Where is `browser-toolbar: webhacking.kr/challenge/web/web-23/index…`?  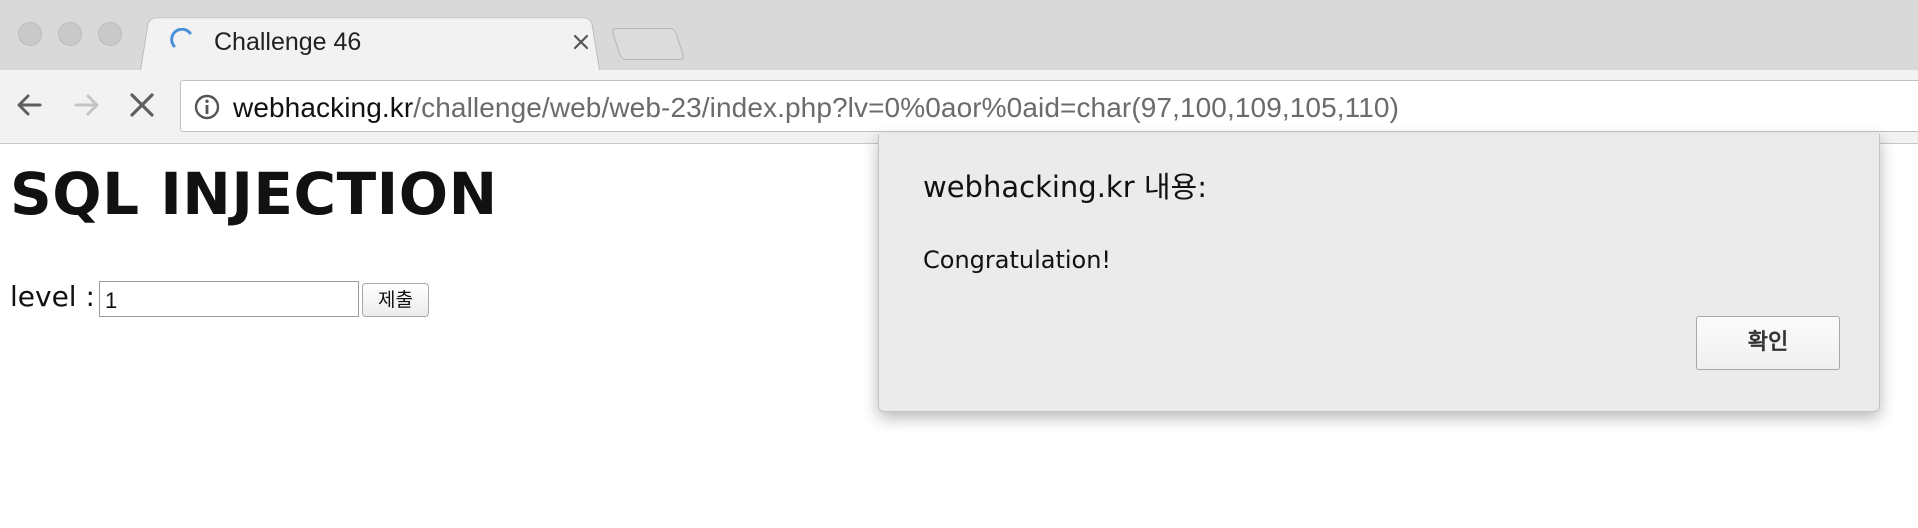 browser-toolbar: webhacking.kr/challenge/web/web-23/index… is located at coordinates (959, 107).